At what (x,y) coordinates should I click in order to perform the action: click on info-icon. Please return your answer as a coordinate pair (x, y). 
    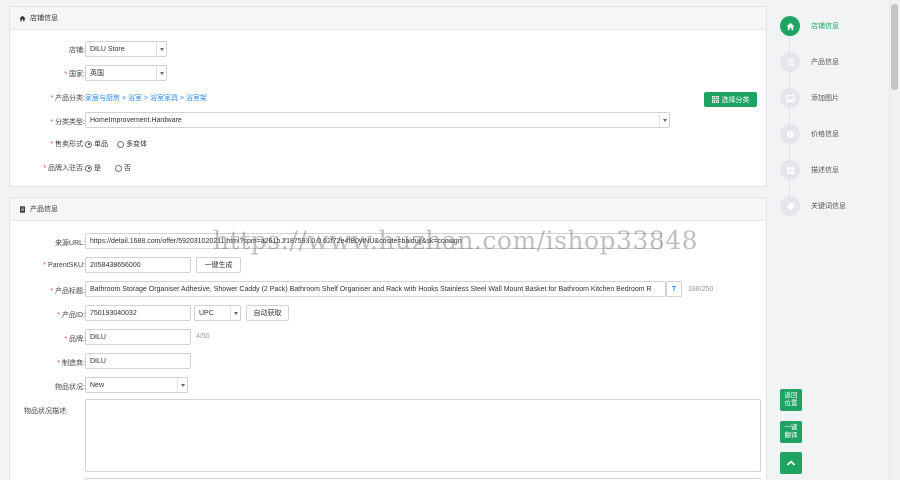
    Looking at the image, I should click on (790, 134).